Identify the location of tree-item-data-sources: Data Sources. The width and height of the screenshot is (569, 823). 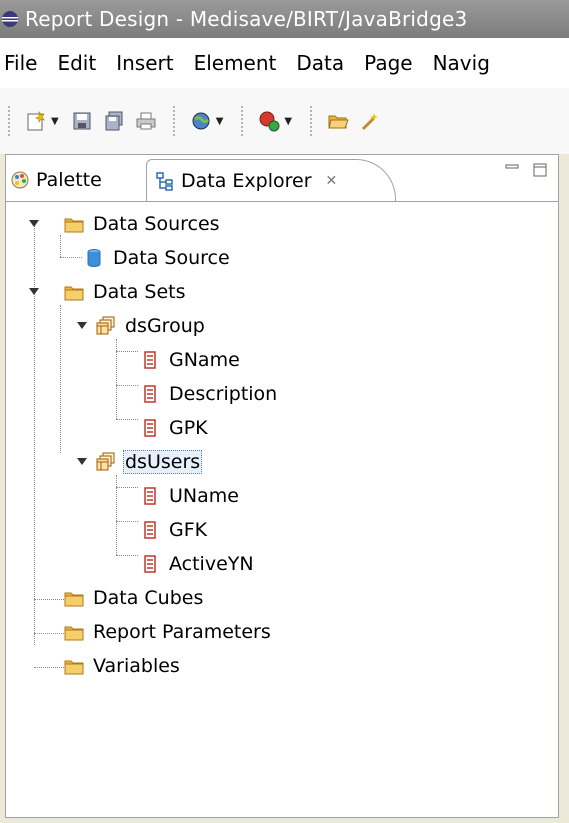
(143, 224).